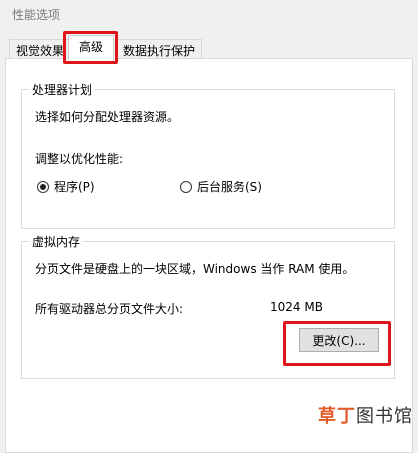 Image resolution: width=418 pixels, height=453 pixels. I want to click on radio-label: 程序(P), so click(74, 187).